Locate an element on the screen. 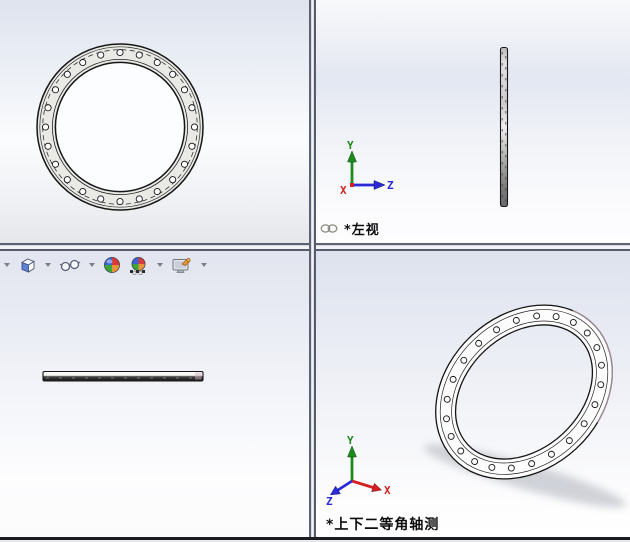 The height and width of the screenshot is (542, 630). heads-up-toolbar is located at coordinates (105, 265).